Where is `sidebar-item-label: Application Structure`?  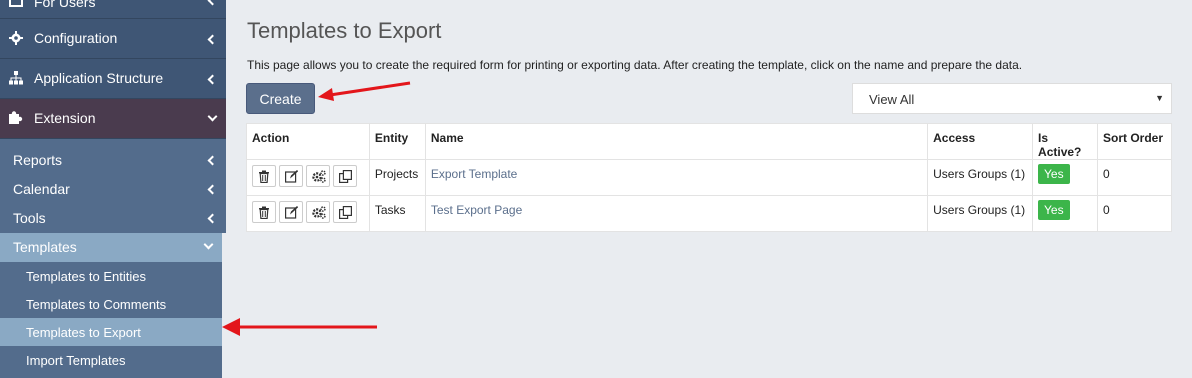
sidebar-item-label: Application Structure is located at coordinates (99, 78).